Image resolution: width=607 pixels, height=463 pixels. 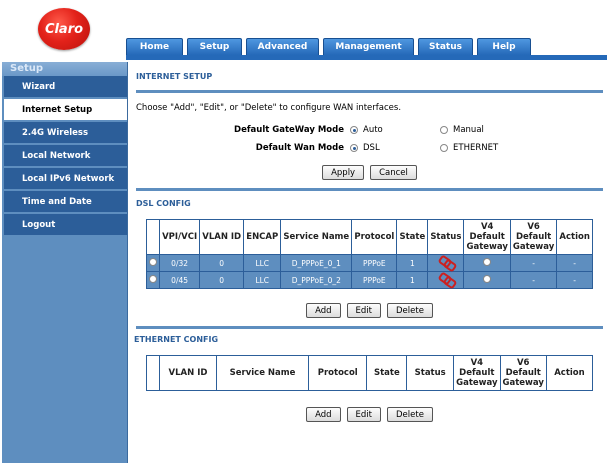 What do you see at coordinates (65, 133) in the screenshot?
I see `sidebar-item-wireless: 2.4G Wireless` at bounding box center [65, 133].